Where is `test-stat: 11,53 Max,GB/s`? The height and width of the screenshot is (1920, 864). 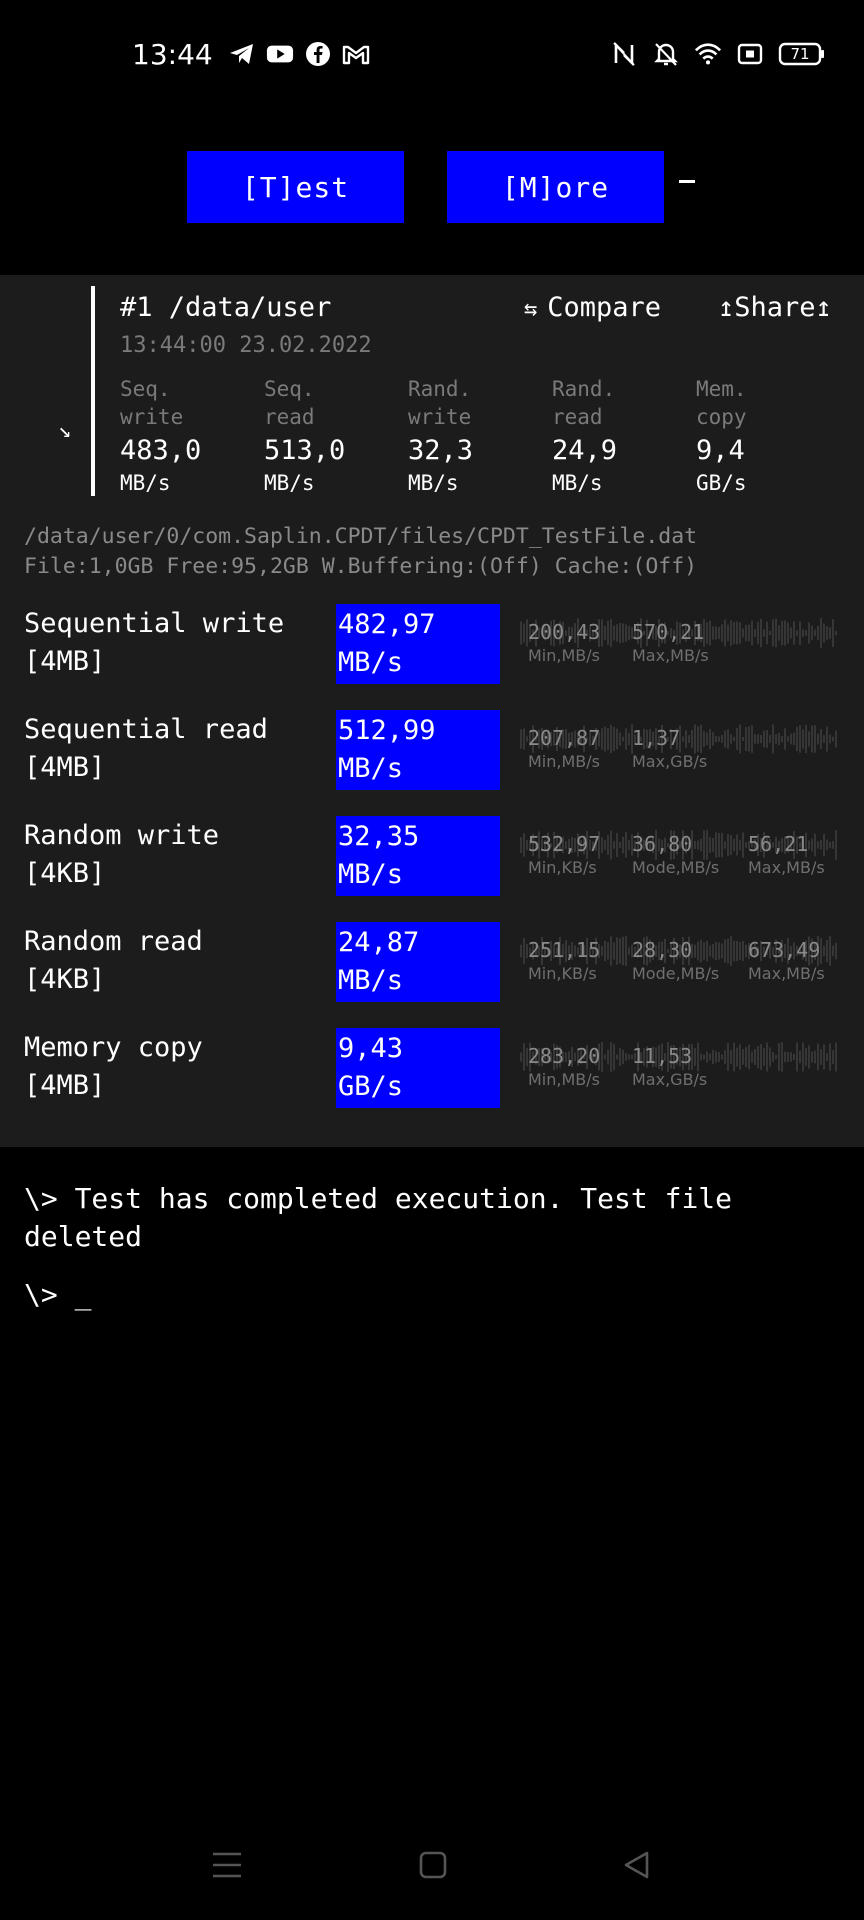
test-stat: 11,53 Max,GB/s is located at coordinates (669, 1067).